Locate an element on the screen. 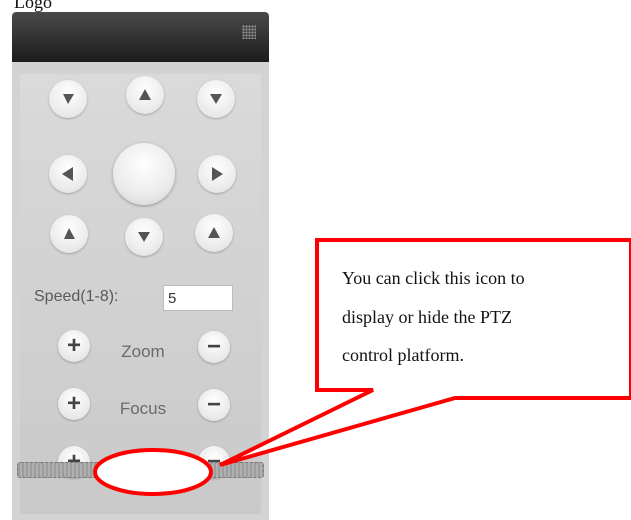  pan-up-button is located at coordinates (145, 95).